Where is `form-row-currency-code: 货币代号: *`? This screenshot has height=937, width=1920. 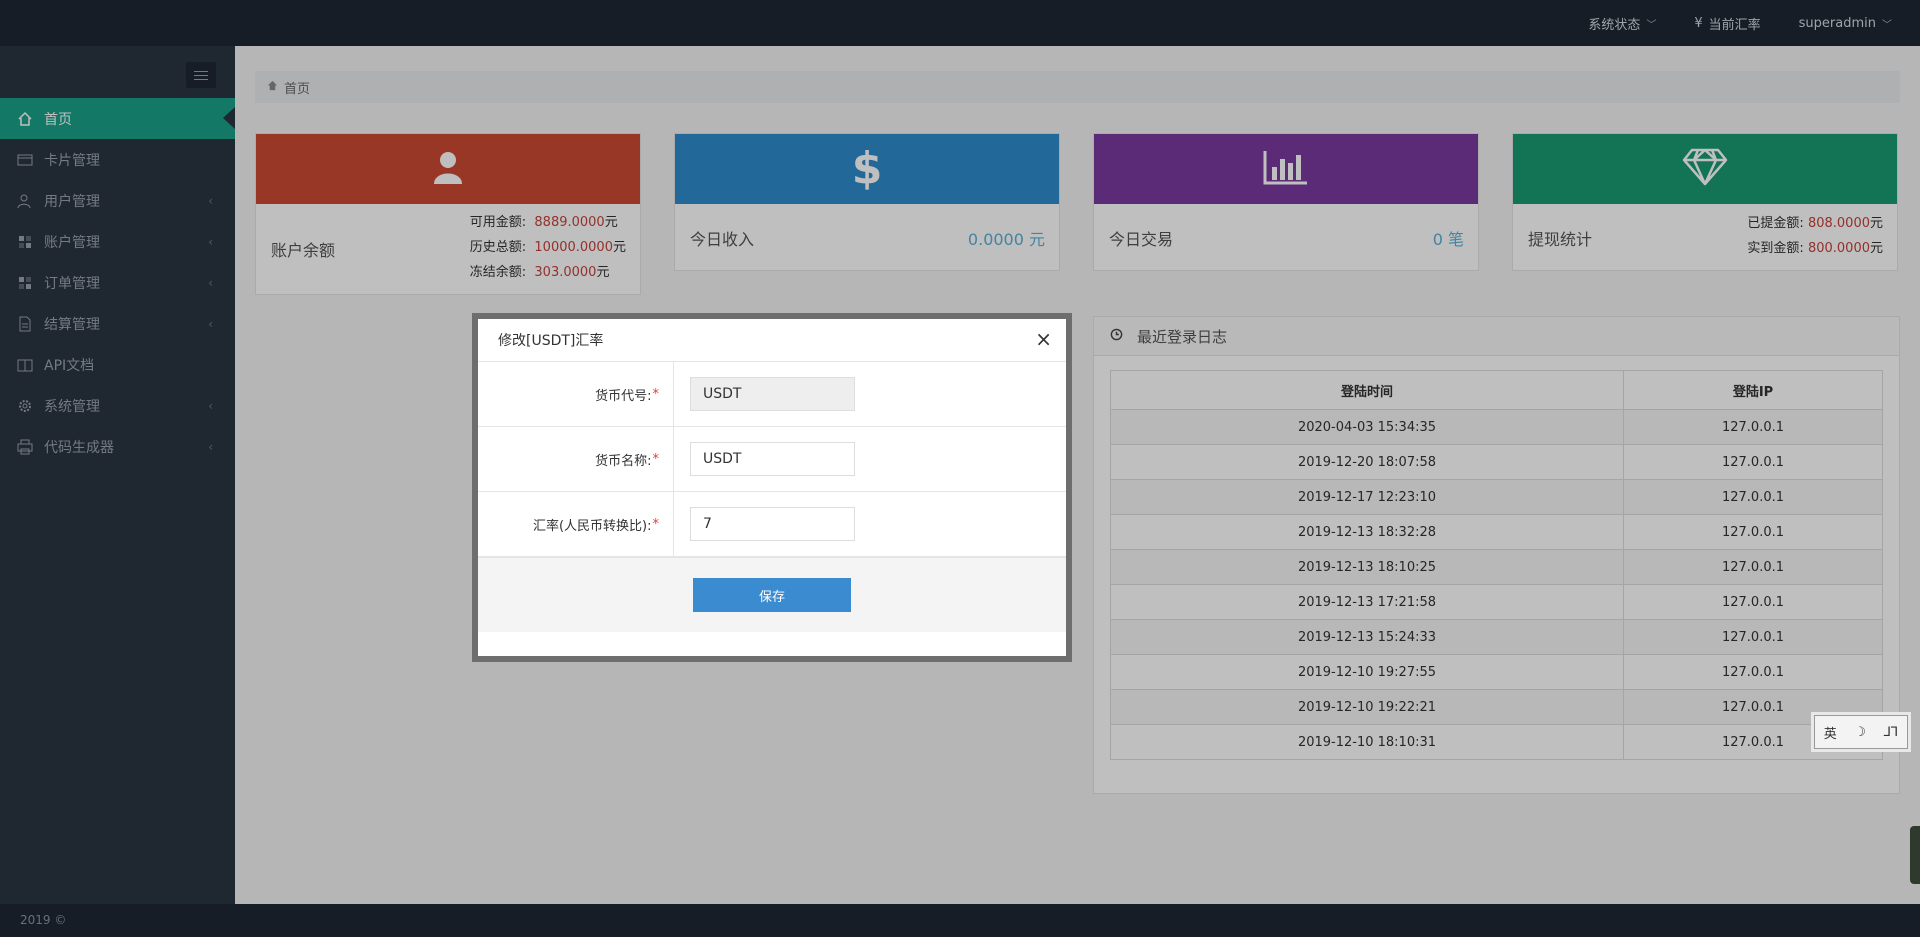
form-row-currency-code: 货币代号: * is located at coordinates (772, 394).